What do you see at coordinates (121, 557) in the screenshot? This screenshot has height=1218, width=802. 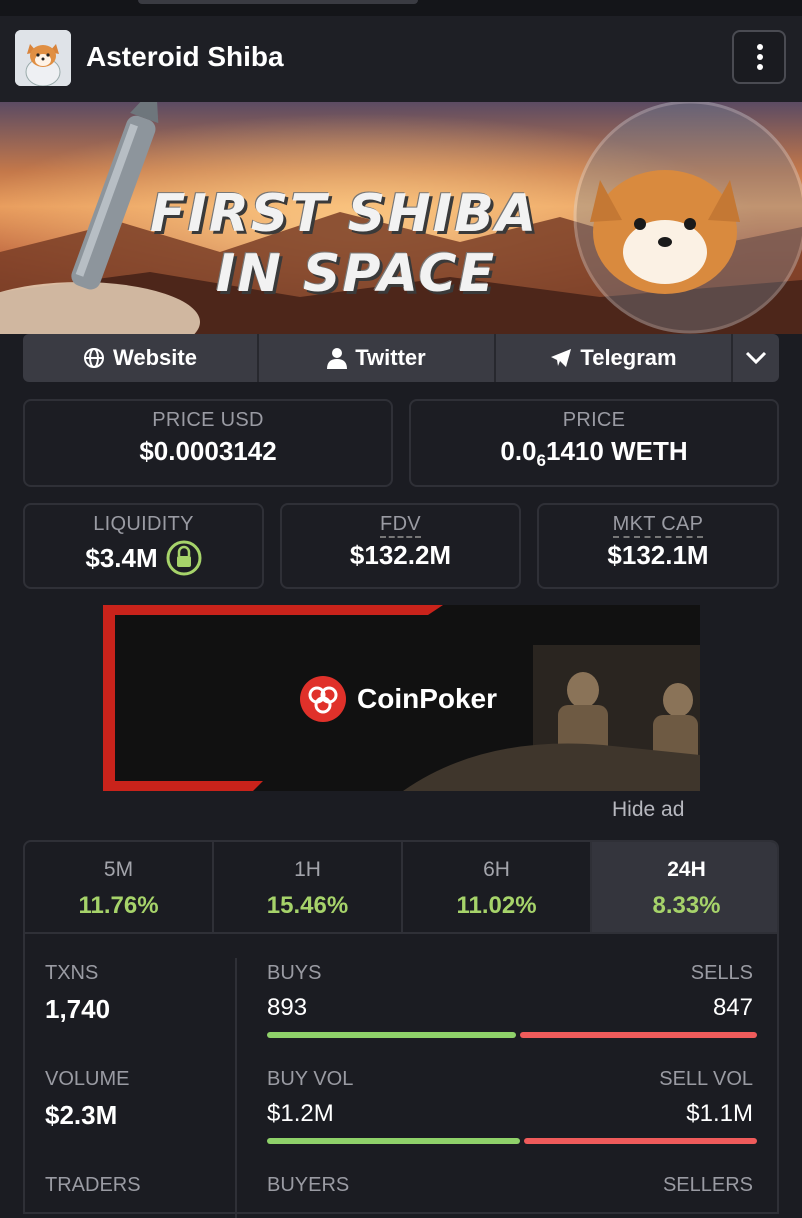 I see `liquidity-value: $3.4M` at bounding box center [121, 557].